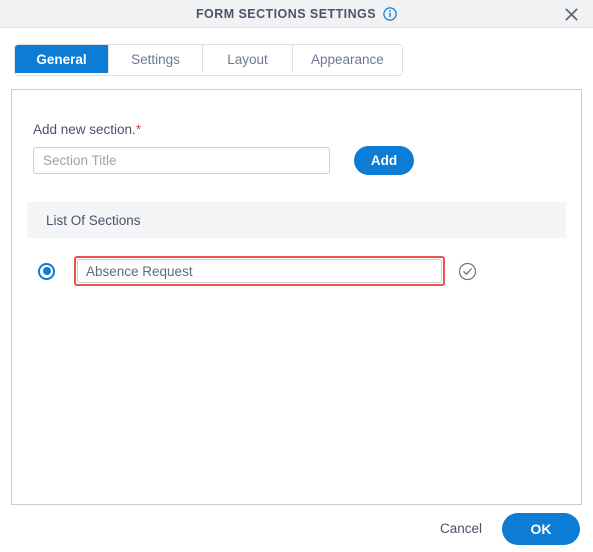 This screenshot has height=552, width=593. I want to click on radio-dot, so click(46, 271).